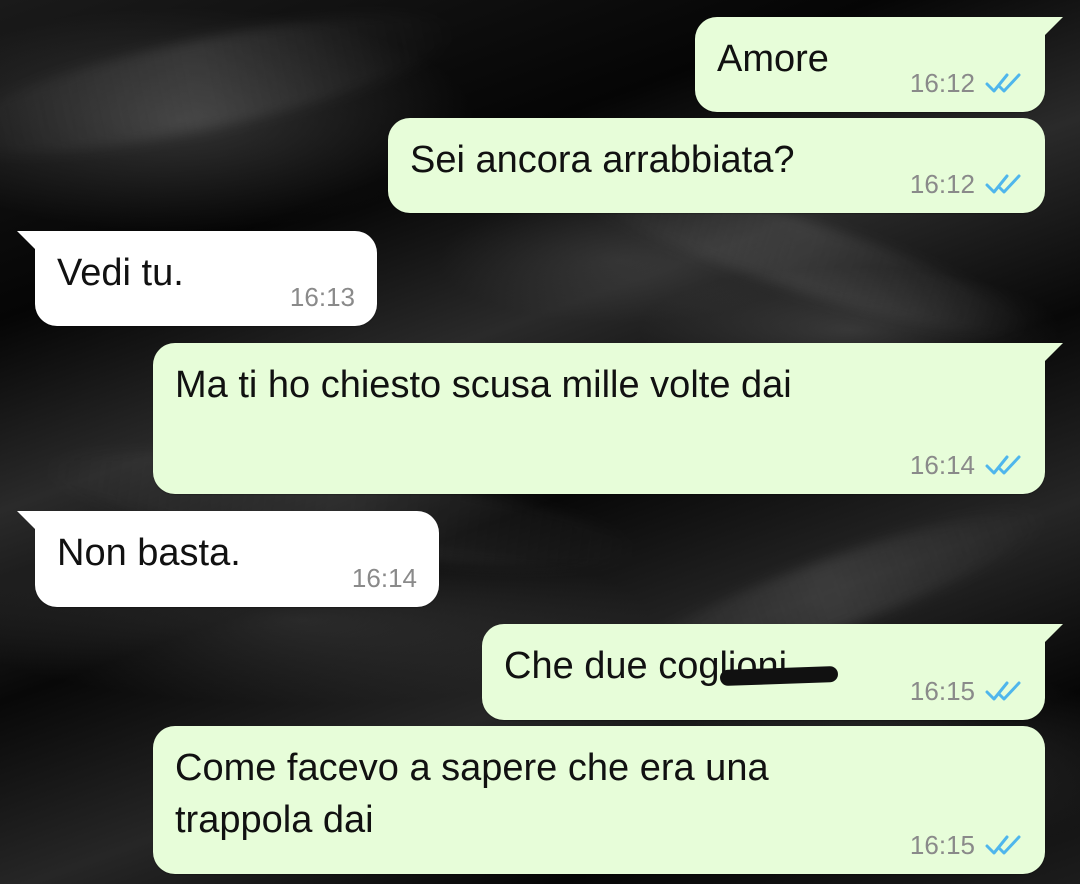  I want to click on chat-message-incoming: Non basta. 16:14, so click(228, 559).